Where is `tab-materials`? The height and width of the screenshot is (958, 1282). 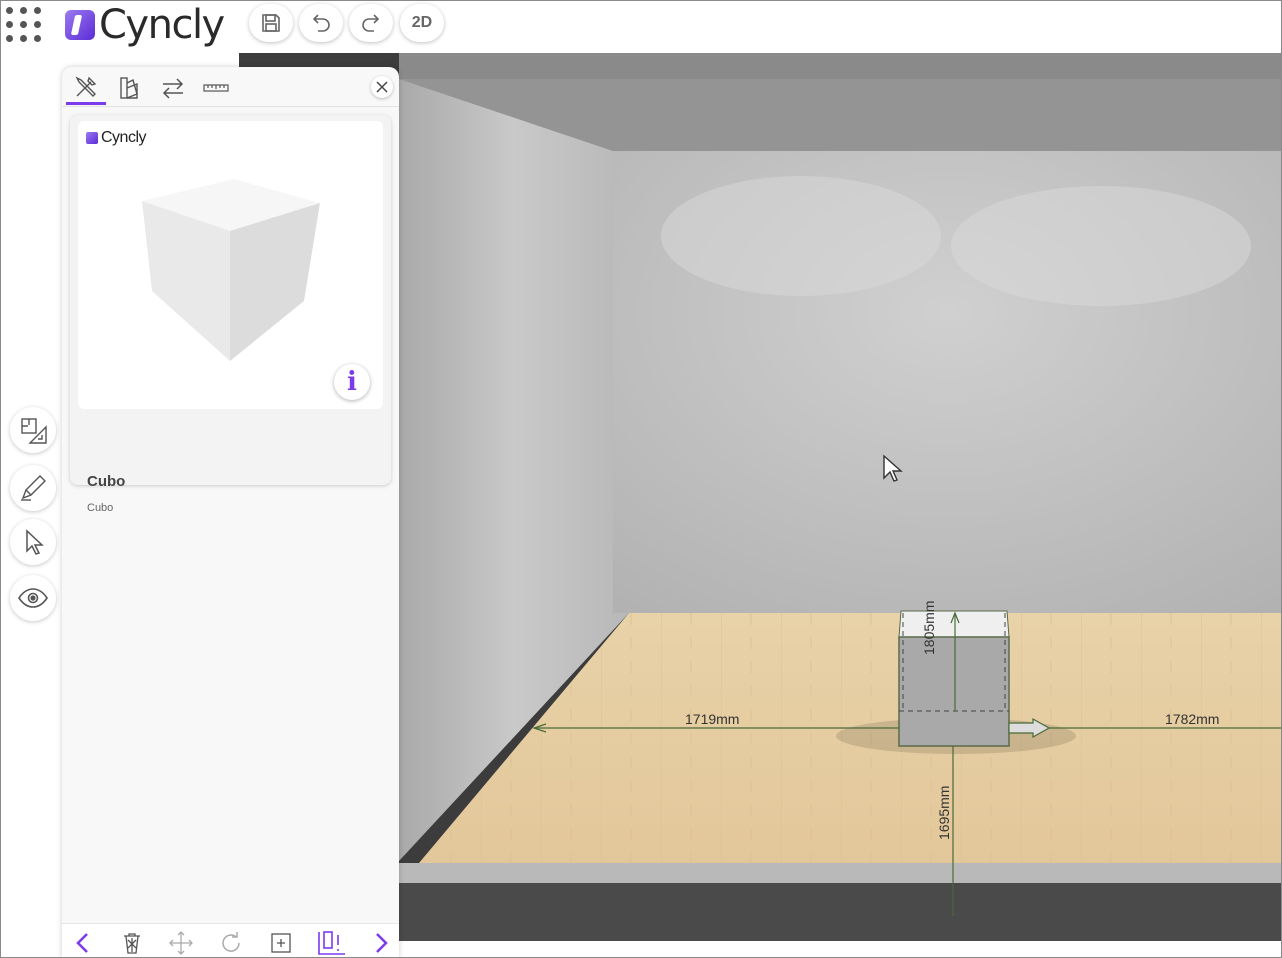
tab-materials is located at coordinates (130, 88).